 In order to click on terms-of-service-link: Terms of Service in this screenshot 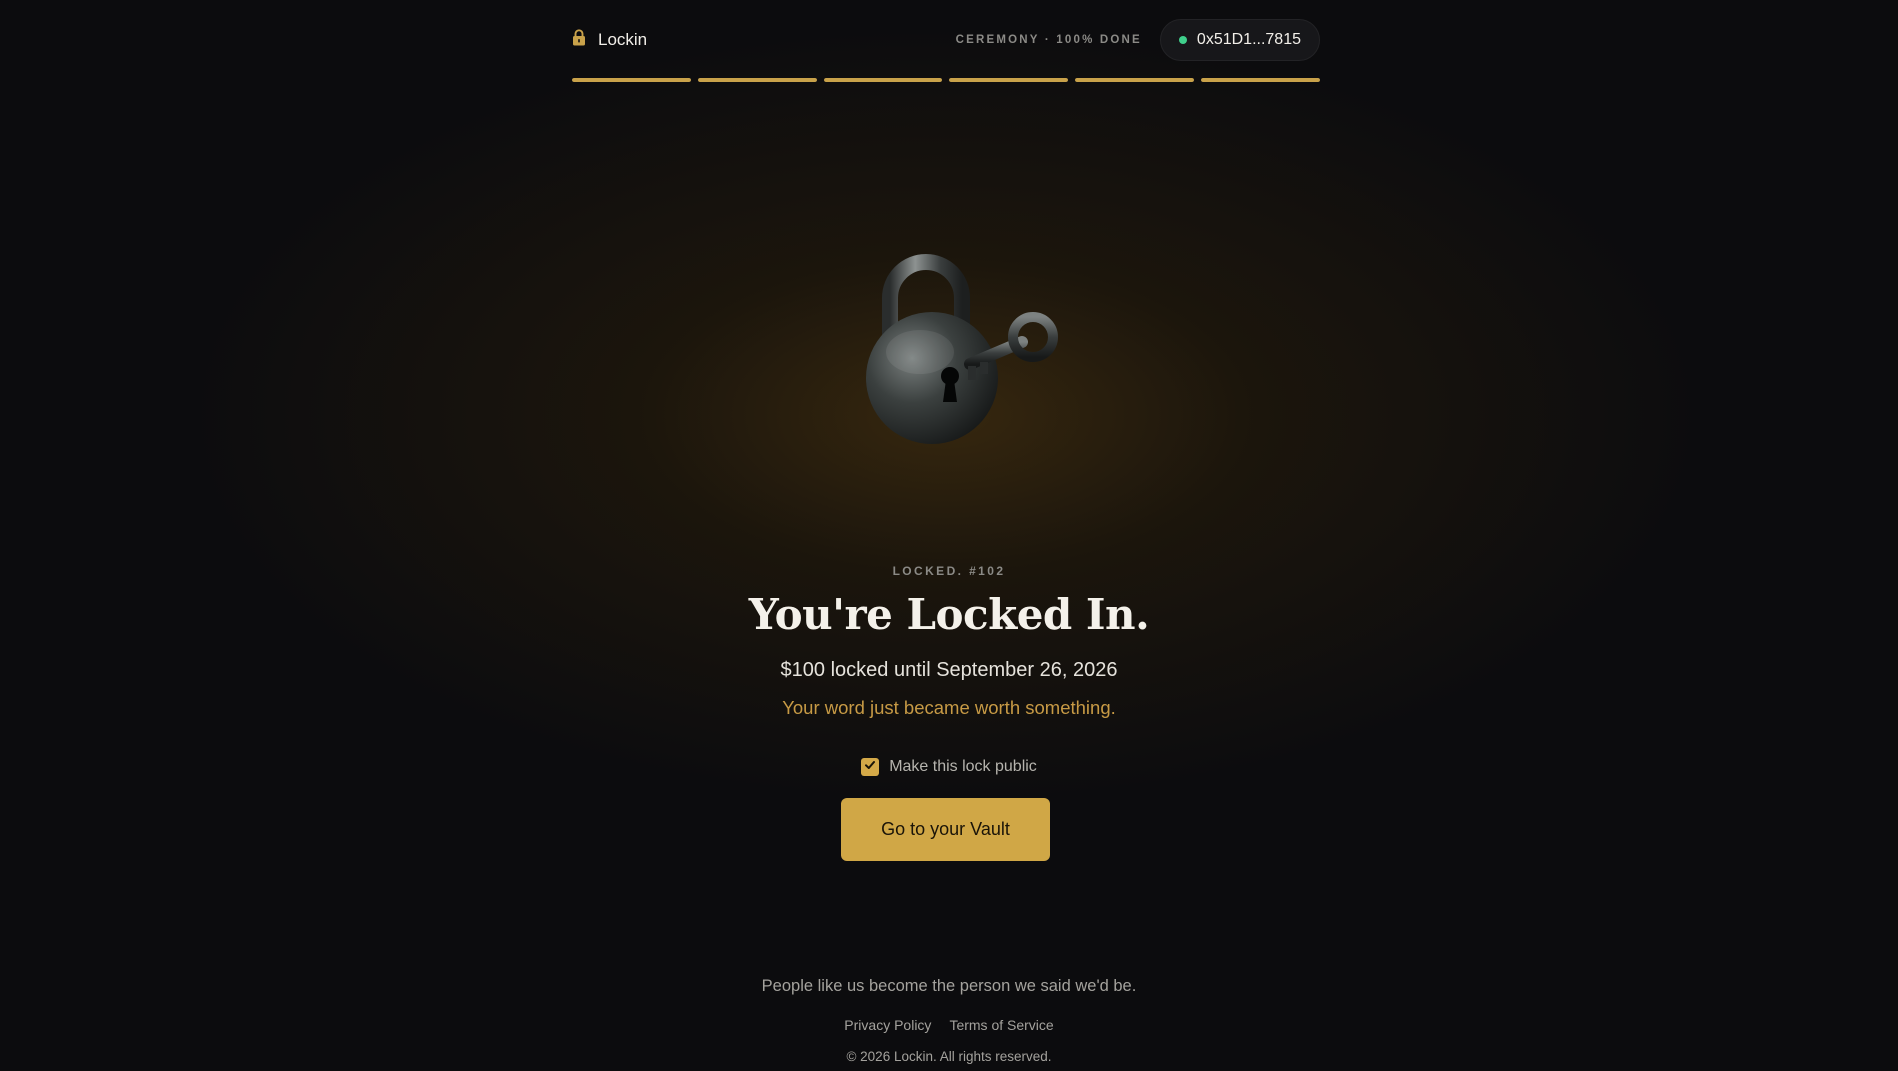, I will do `click(1001, 1025)`.